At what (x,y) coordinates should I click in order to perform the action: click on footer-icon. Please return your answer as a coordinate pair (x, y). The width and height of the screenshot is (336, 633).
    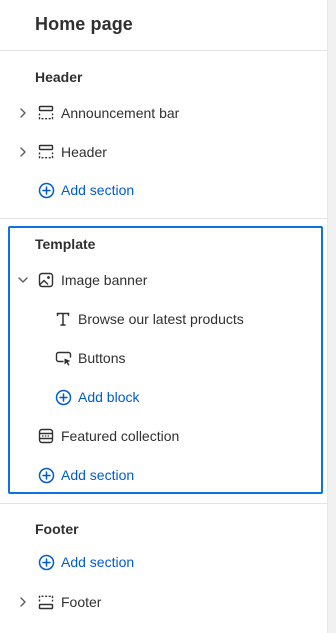
    Looking at the image, I should click on (46, 602).